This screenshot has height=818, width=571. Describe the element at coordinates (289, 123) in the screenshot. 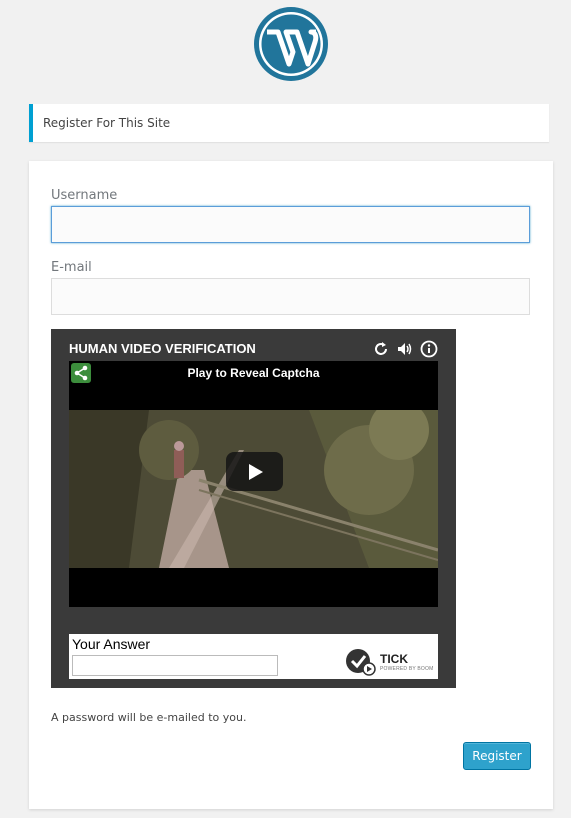

I see `register-message: Register For This Site` at that location.